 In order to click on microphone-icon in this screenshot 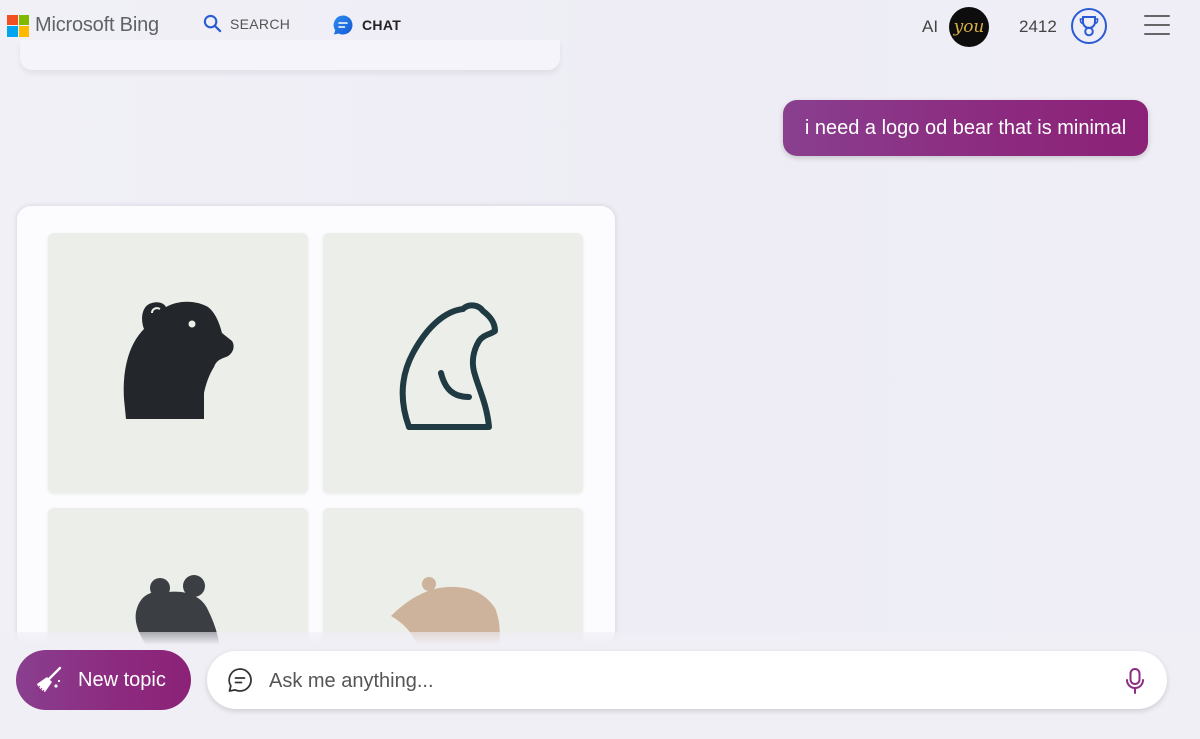, I will do `click(1135, 681)`.